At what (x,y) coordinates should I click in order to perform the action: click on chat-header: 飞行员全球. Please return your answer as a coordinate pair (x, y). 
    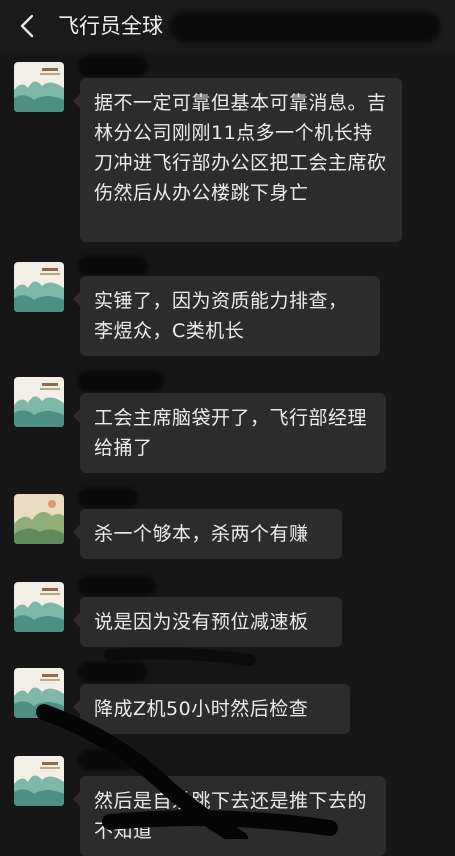
    Looking at the image, I should click on (227, 26).